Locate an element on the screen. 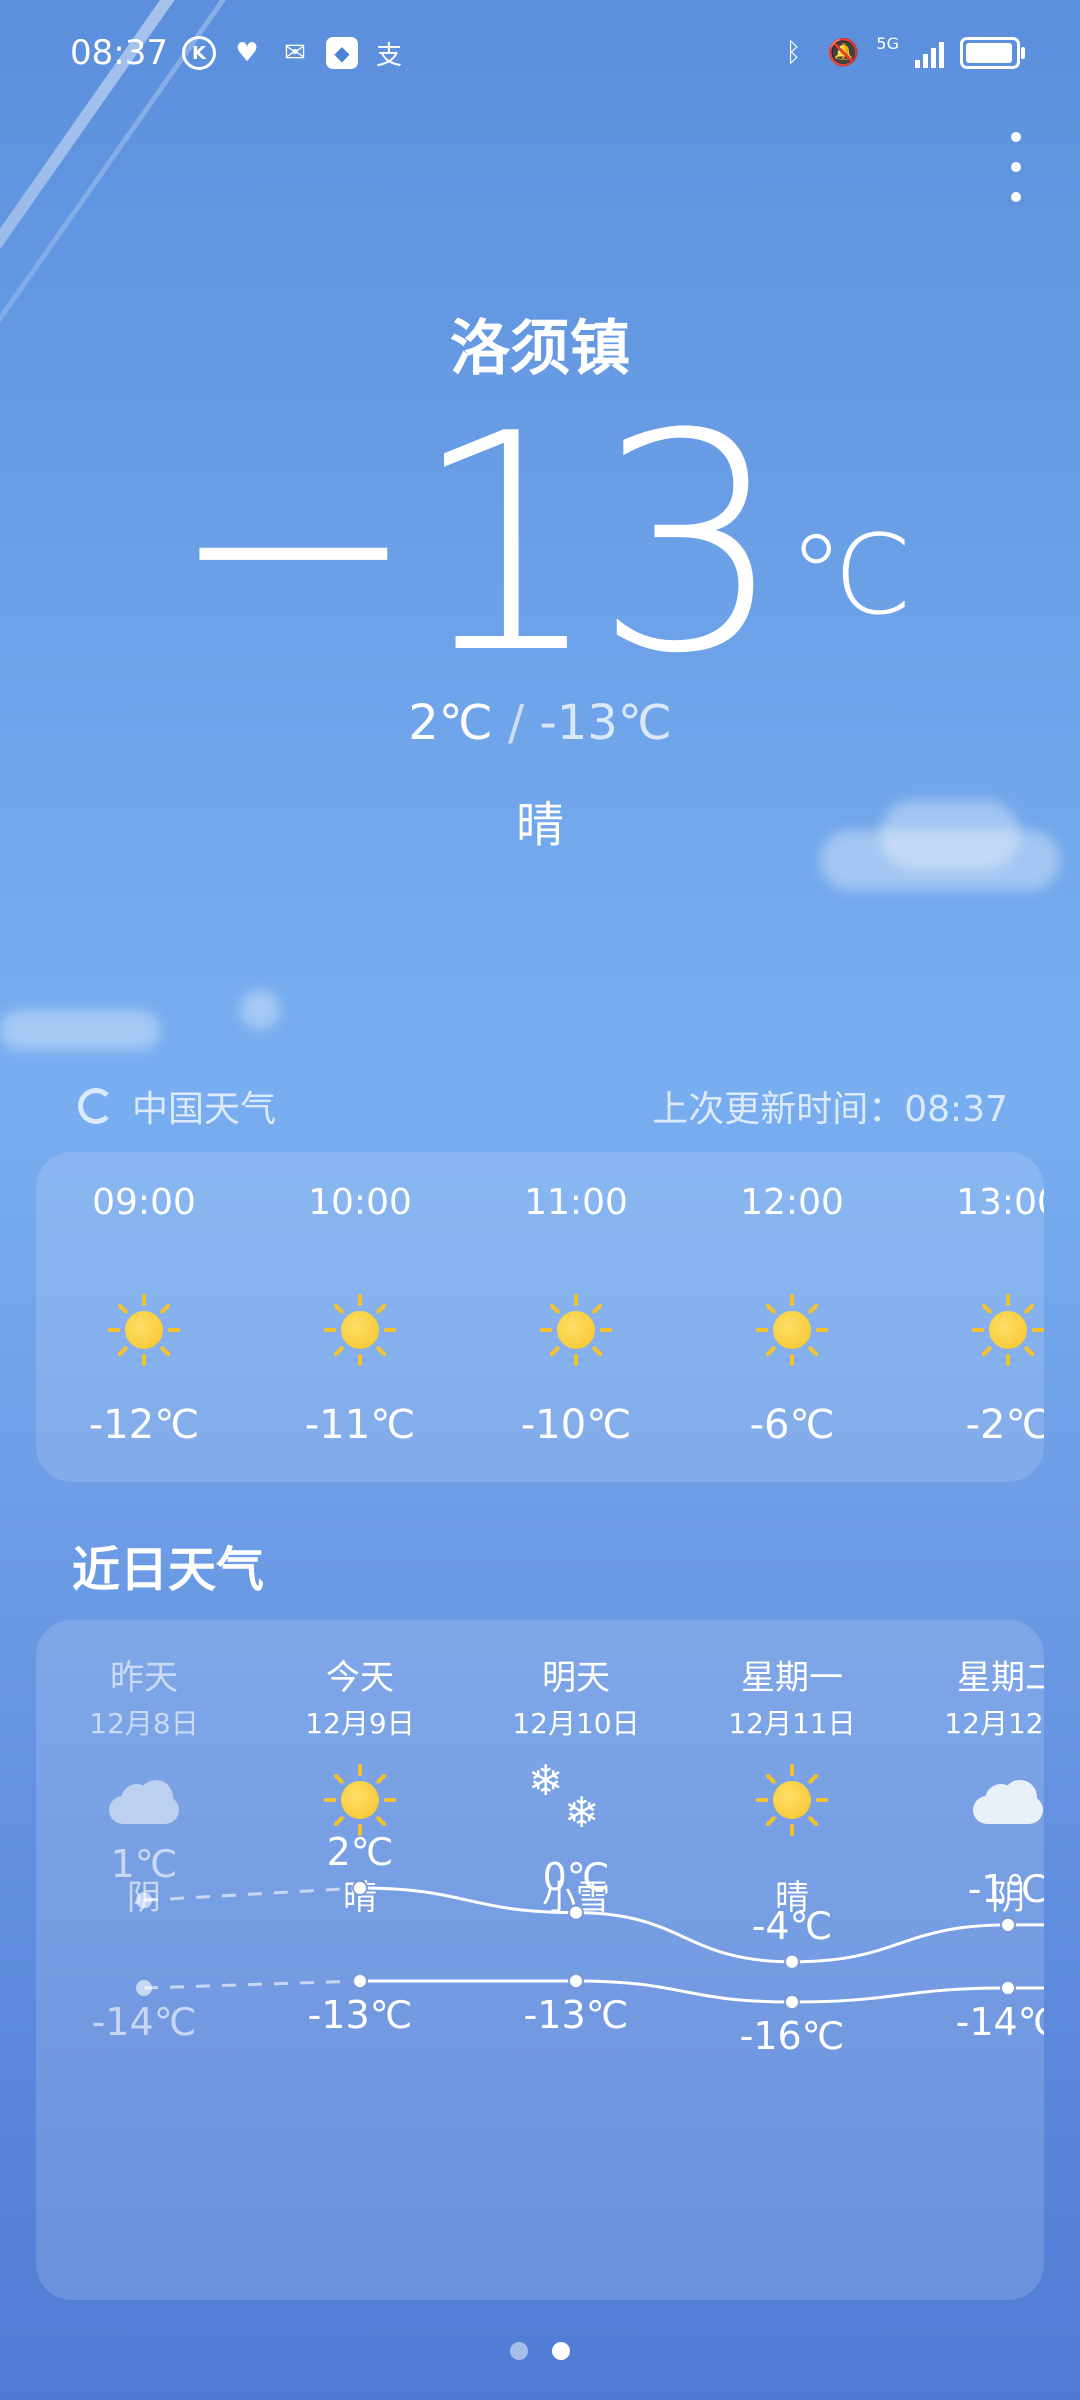 Image resolution: width=1080 pixels, height=2400 pixels. status-bar: 08:37 K ♥ ✉ ◆ 支 ᛒ 🔕 5G is located at coordinates (547, 53).